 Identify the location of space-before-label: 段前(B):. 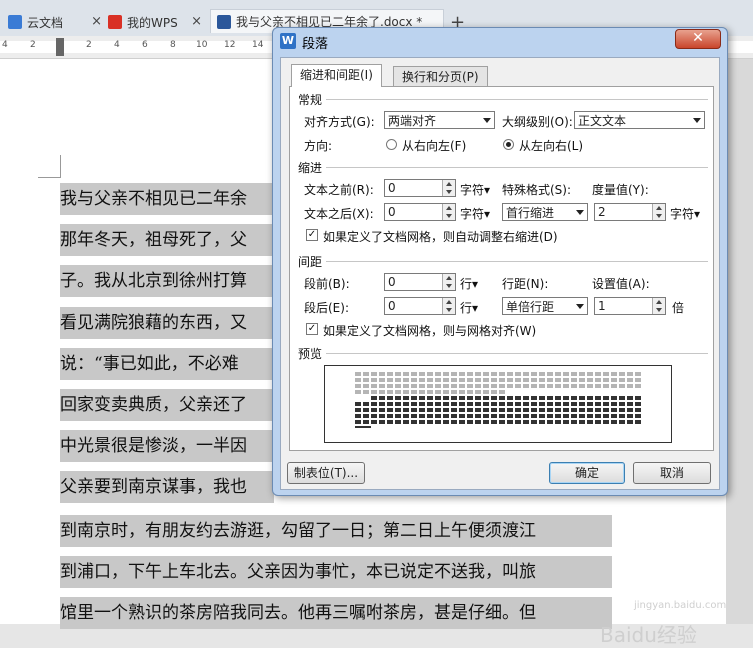
(327, 284).